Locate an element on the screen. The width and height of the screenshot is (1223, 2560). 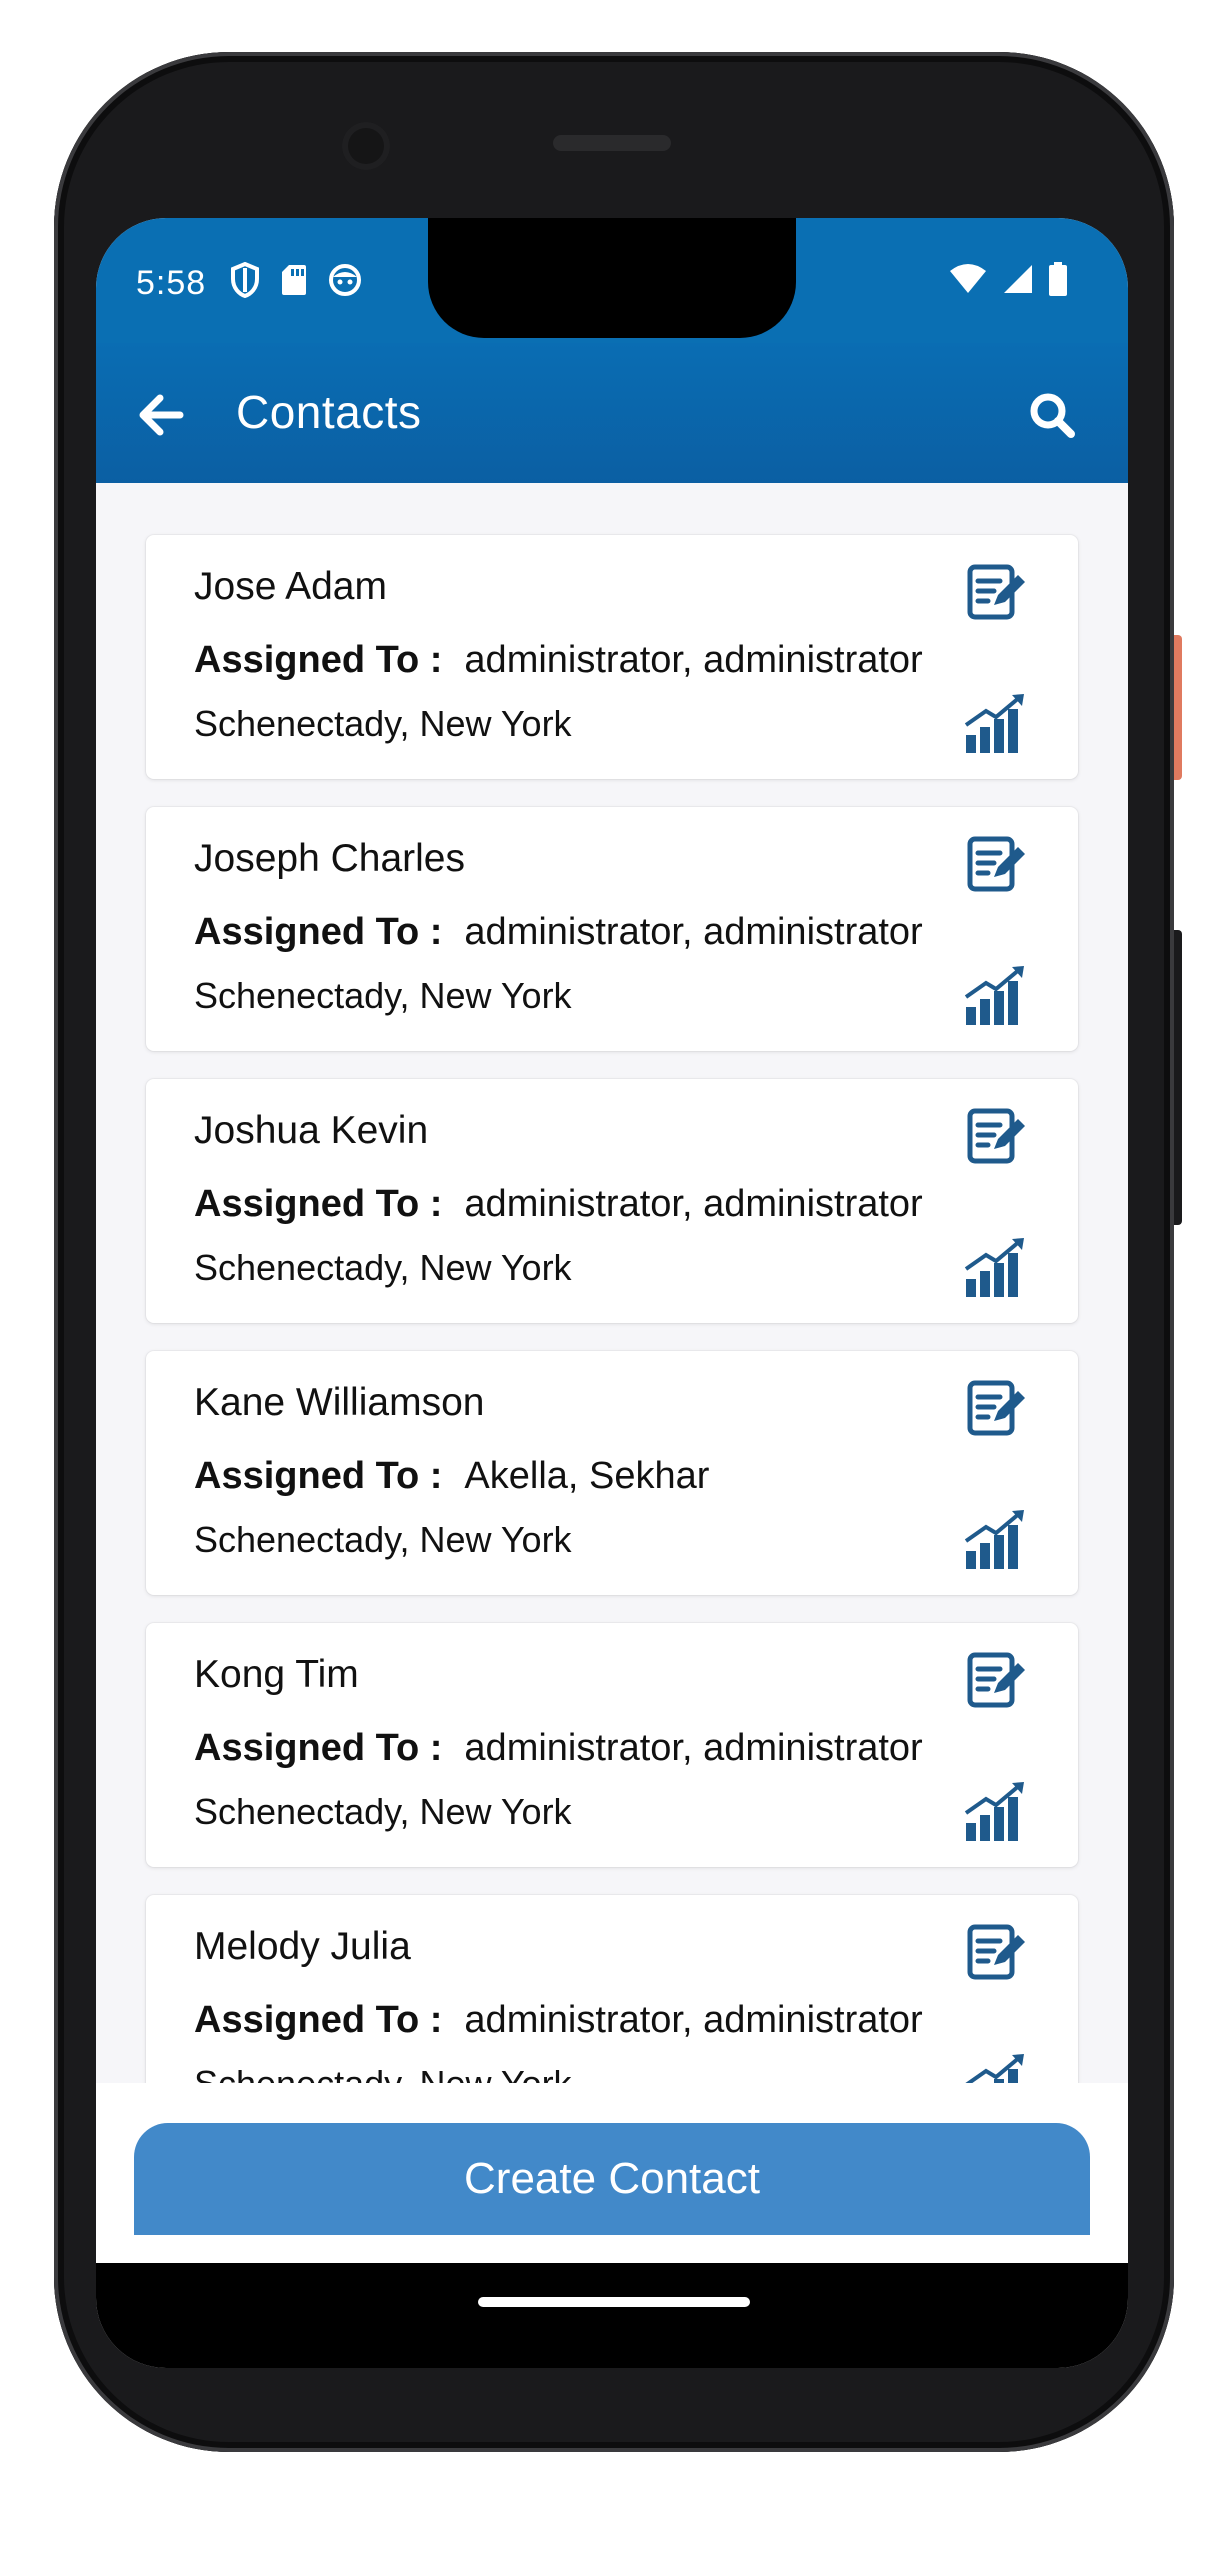
contact-name: Kong Tim is located at coordinates (276, 1674).